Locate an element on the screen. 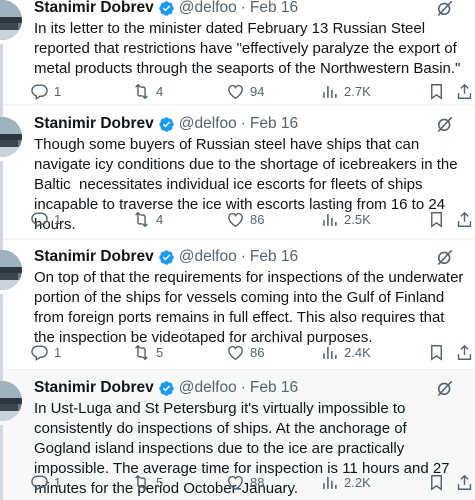 The height and width of the screenshot is (500, 475). like-button: 88 is located at coordinates (245, 482).